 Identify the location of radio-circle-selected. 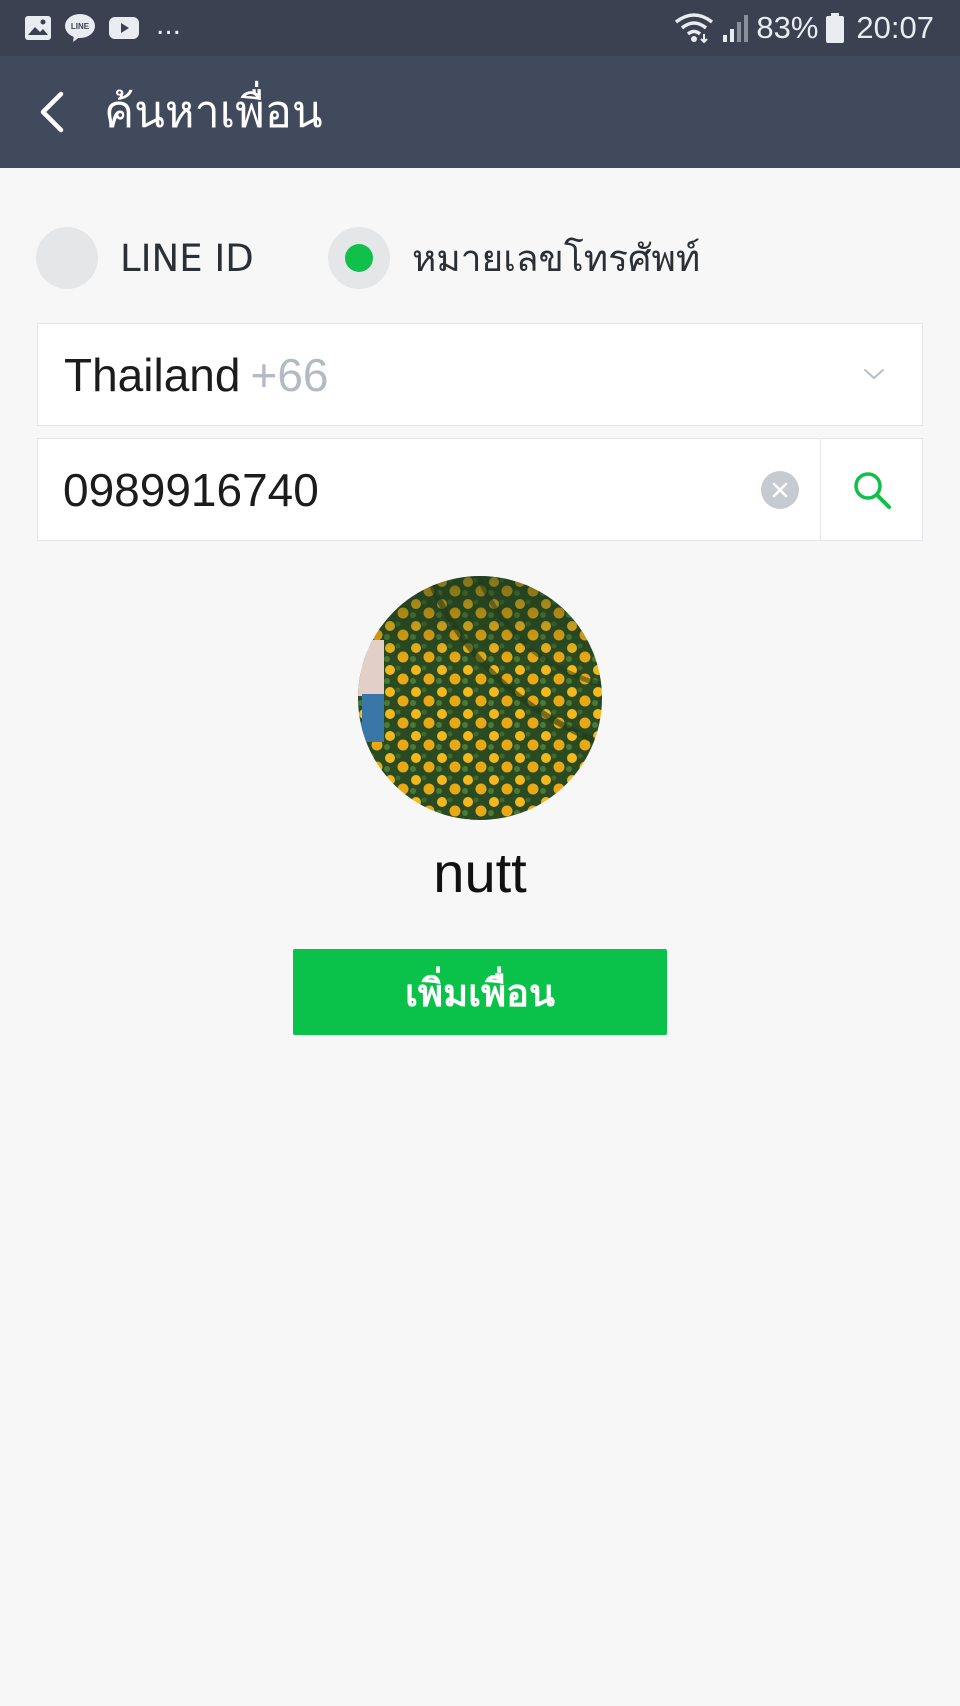
(359, 258).